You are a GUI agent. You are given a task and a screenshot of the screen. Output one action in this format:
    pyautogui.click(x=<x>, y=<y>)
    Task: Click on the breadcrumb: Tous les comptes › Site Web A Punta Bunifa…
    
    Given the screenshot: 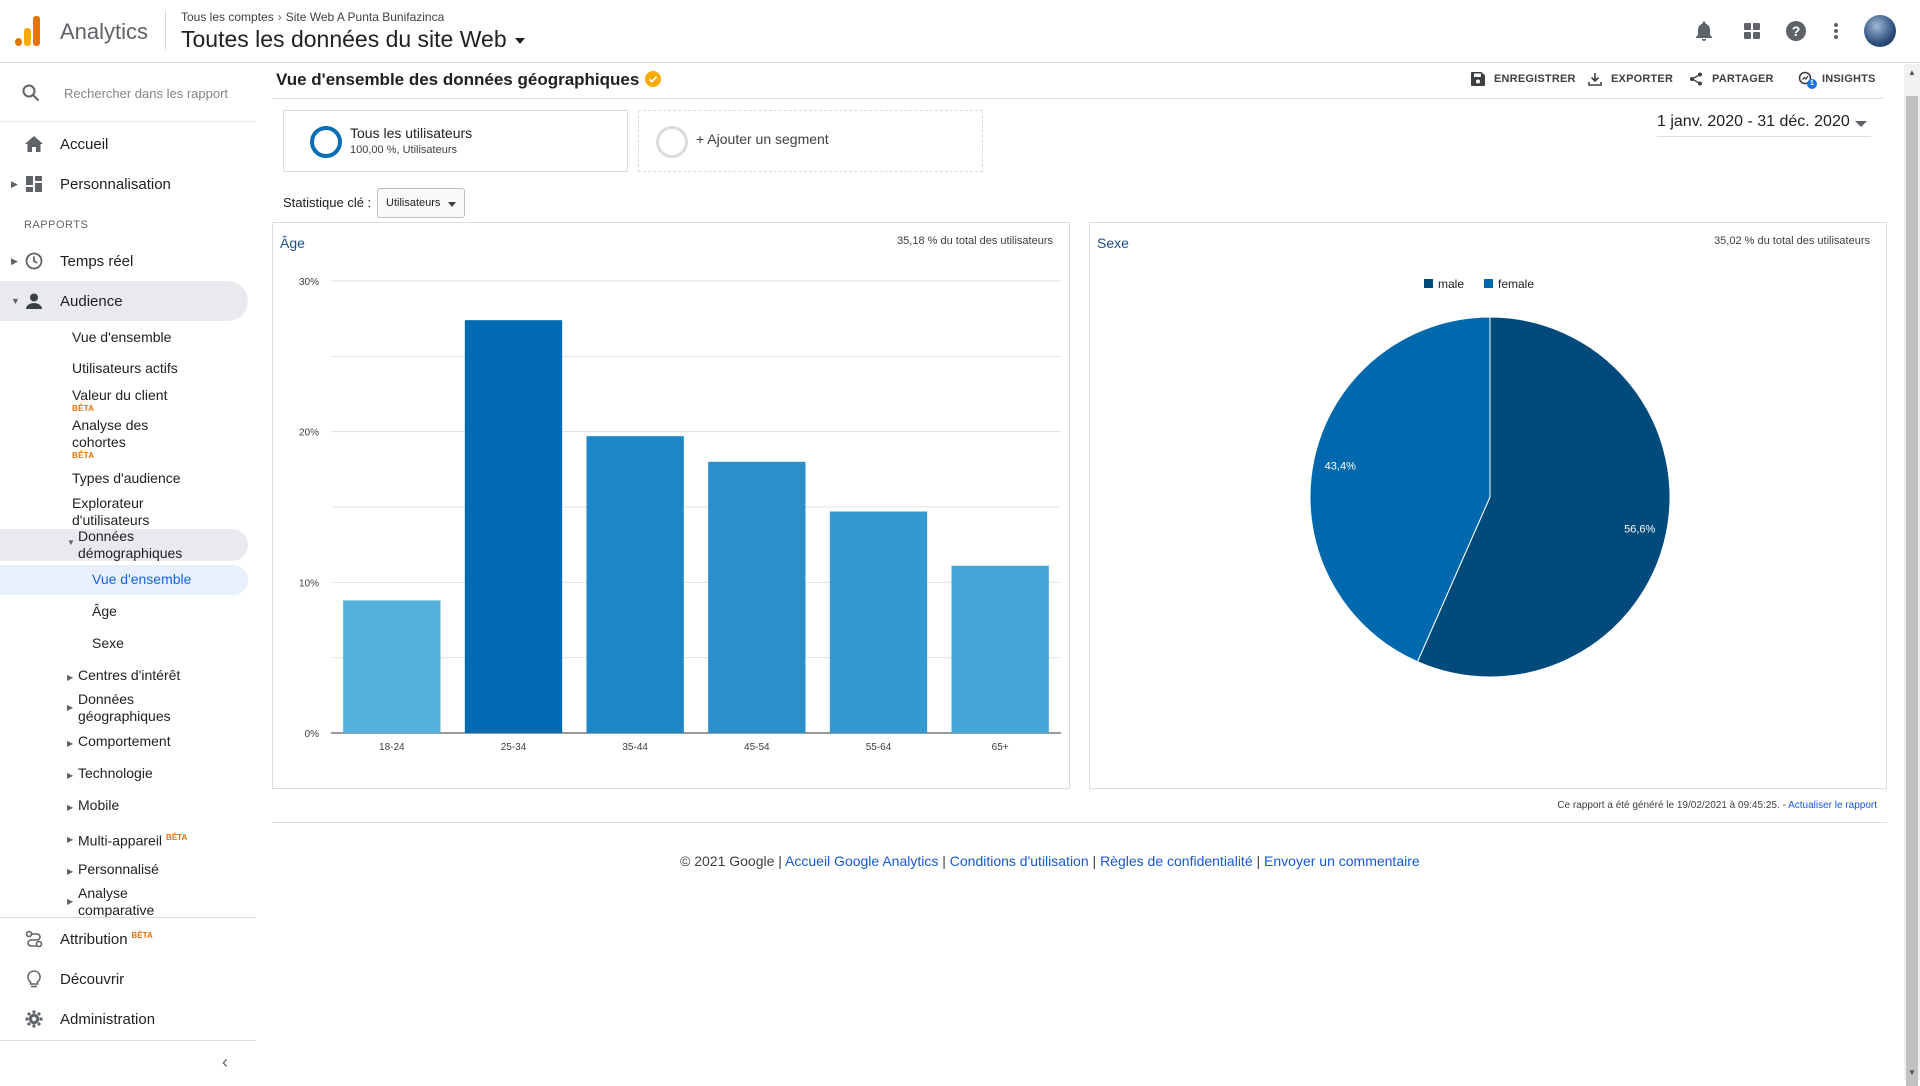 What is the action you would take?
    pyautogui.click(x=312, y=17)
    